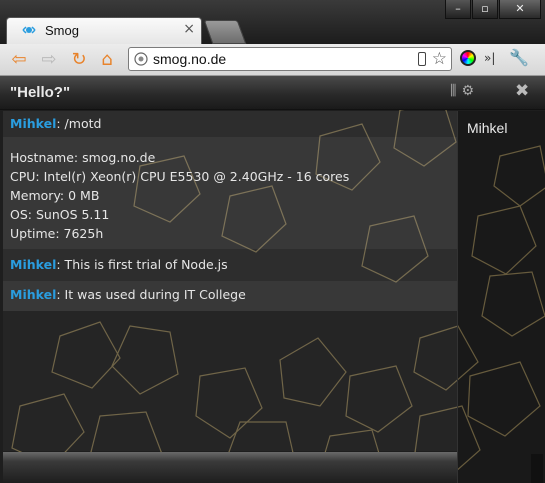 The height and width of the screenshot is (483, 545). Describe the element at coordinates (55, 195) in the screenshot. I see `motd-memory: Memory: 0 MB` at that location.